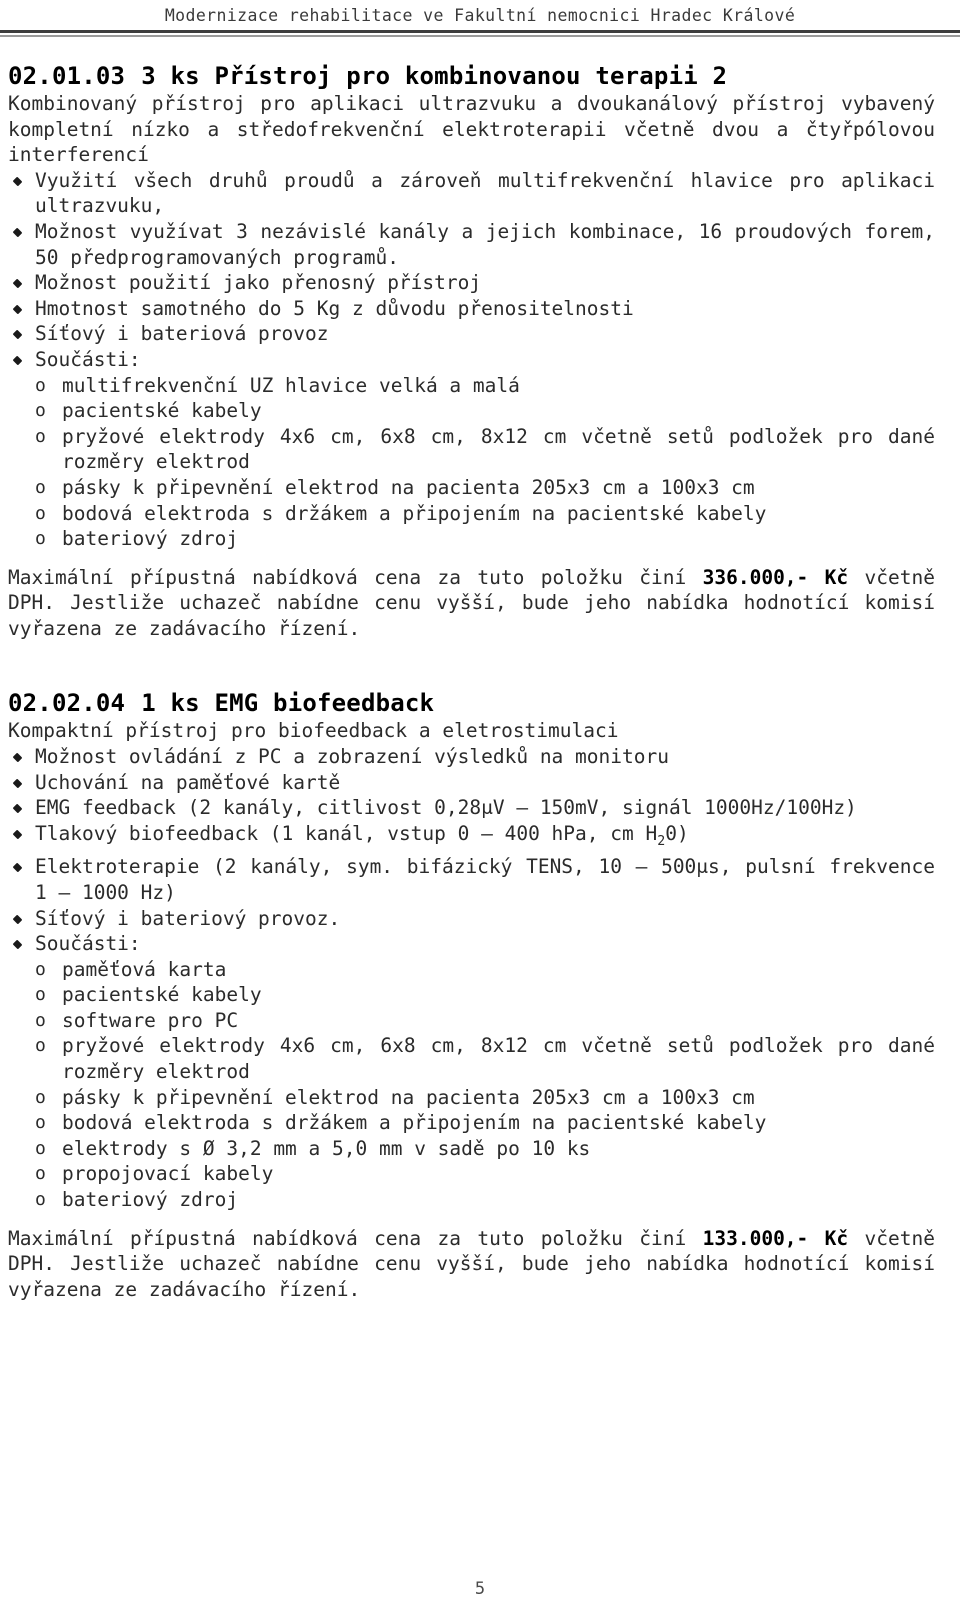  I want to click on price-amount: 133.000,- Kč, so click(775, 1238).